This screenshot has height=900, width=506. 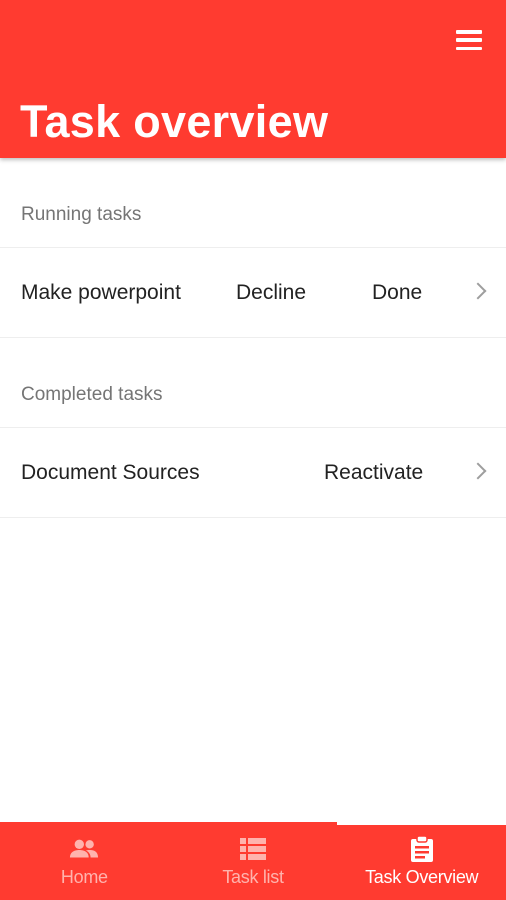 I want to click on section-header-running: Running tasks, so click(x=253, y=203).